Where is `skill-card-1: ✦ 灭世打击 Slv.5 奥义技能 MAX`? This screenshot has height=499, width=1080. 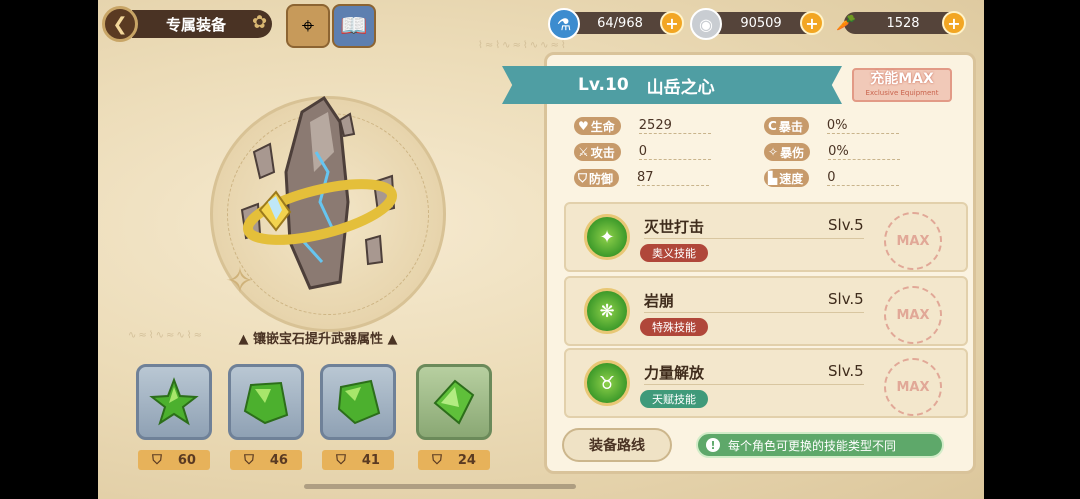 skill-card-1: ✦ 灭世打击 Slv.5 奥义技能 MAX is located at coordinates (766, 237).